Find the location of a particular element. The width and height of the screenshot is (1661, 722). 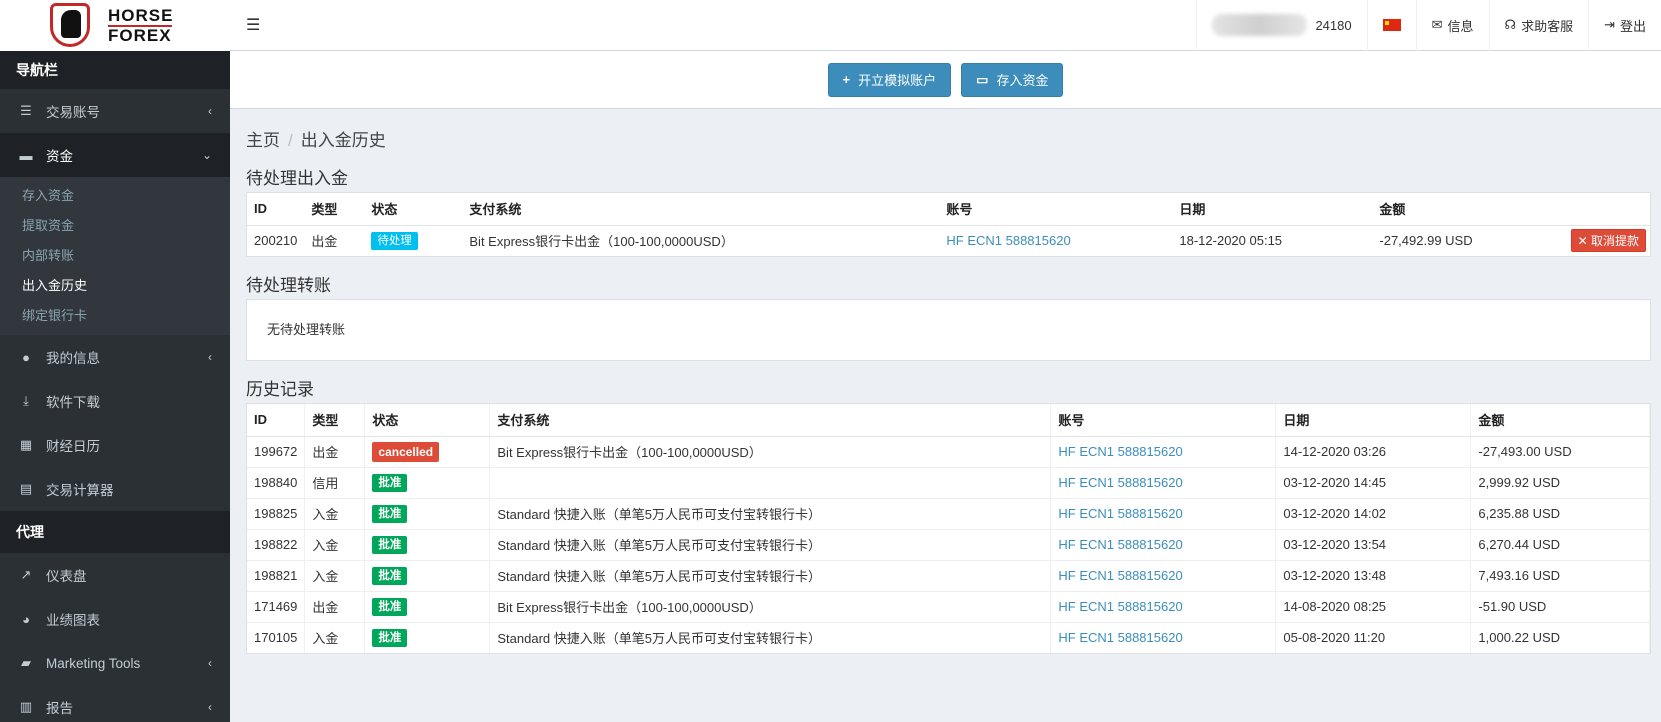

plus-icon: + is located at coordinates (846, 79).